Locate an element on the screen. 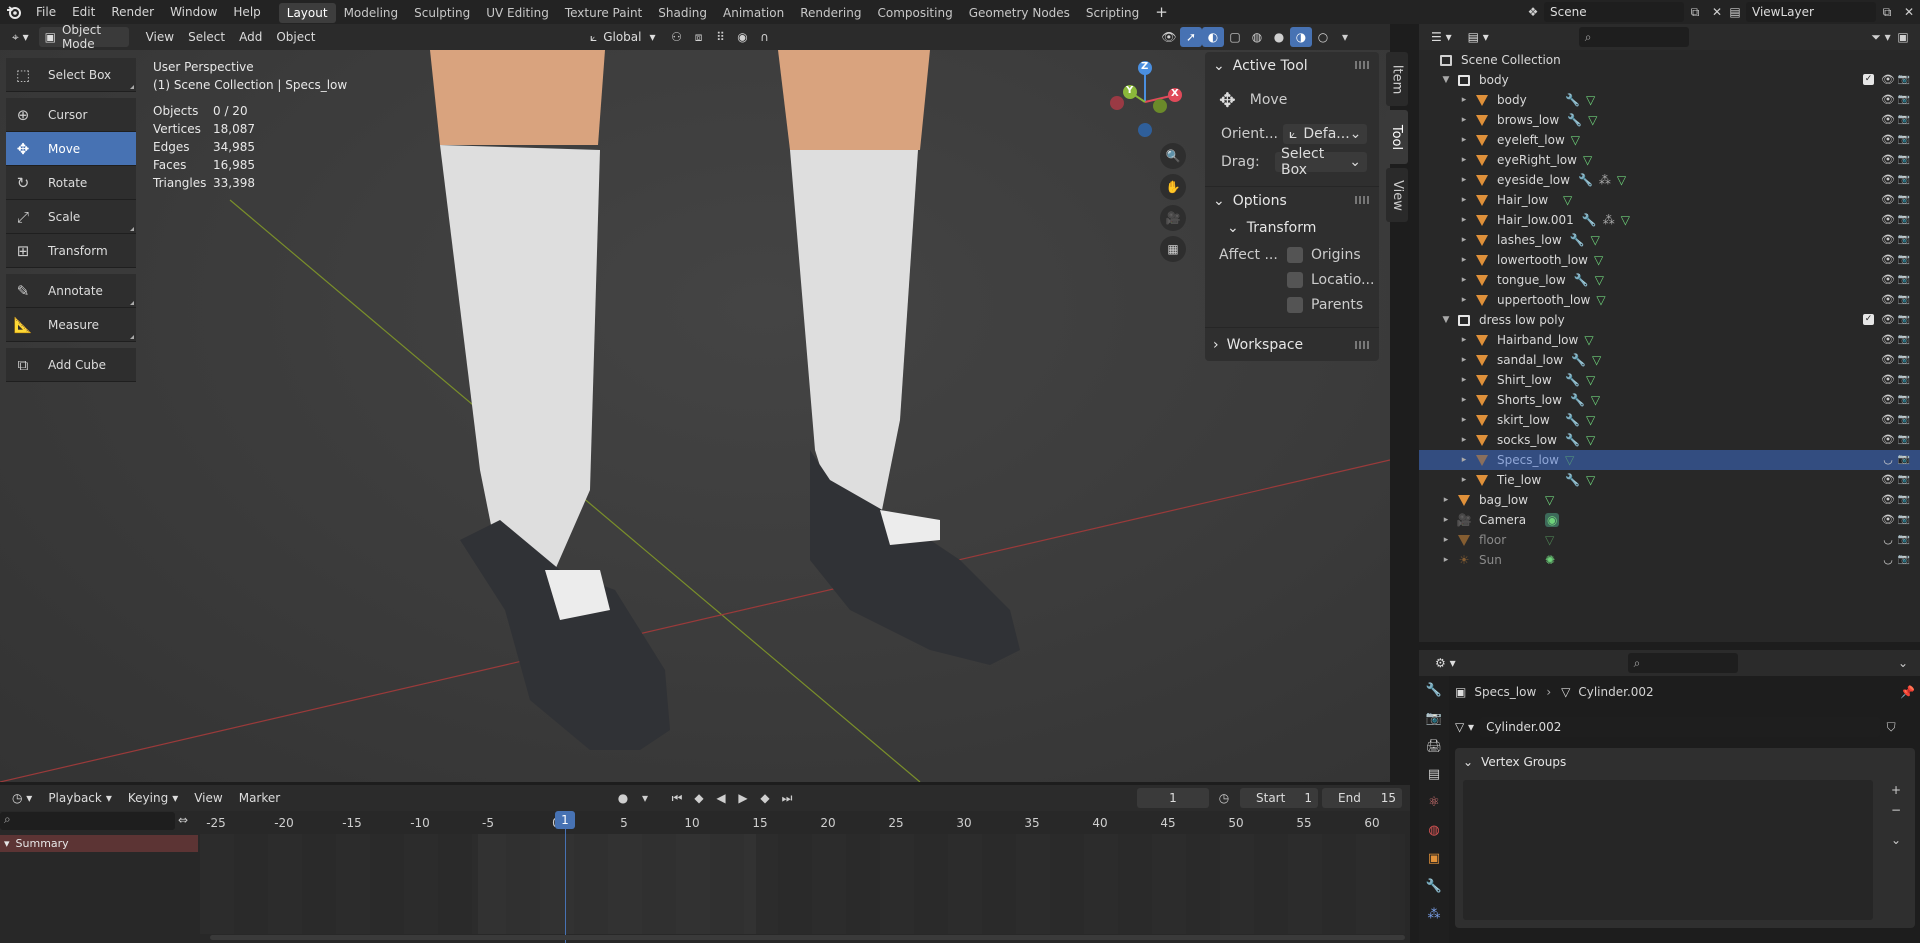  exclude-checkbox: ✓ is located at coordinates (1868, 79).